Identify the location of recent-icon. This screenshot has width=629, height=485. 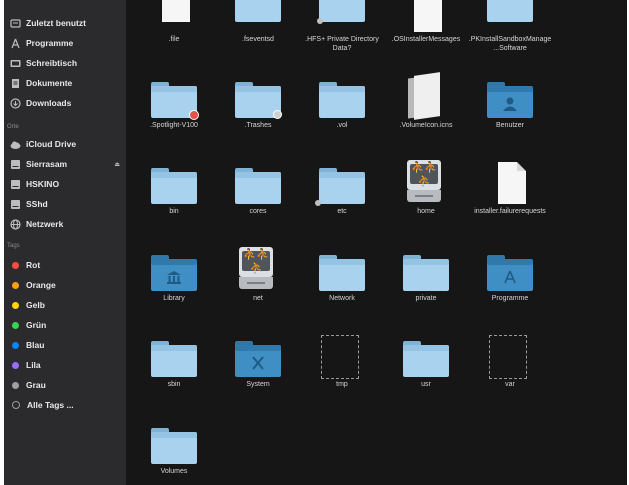
(15, 23).